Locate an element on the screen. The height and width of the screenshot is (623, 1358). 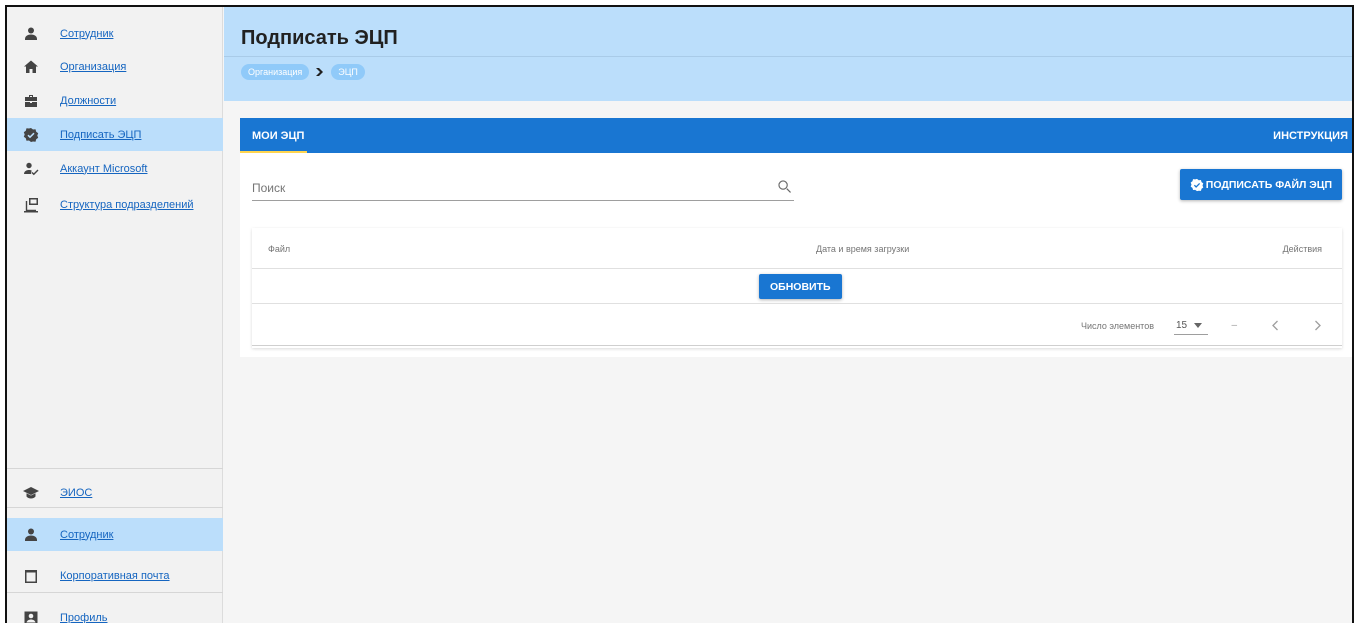
sidebar-item-sign-ecp: Подписать ЭЦП is located at coordinates (115, 134).